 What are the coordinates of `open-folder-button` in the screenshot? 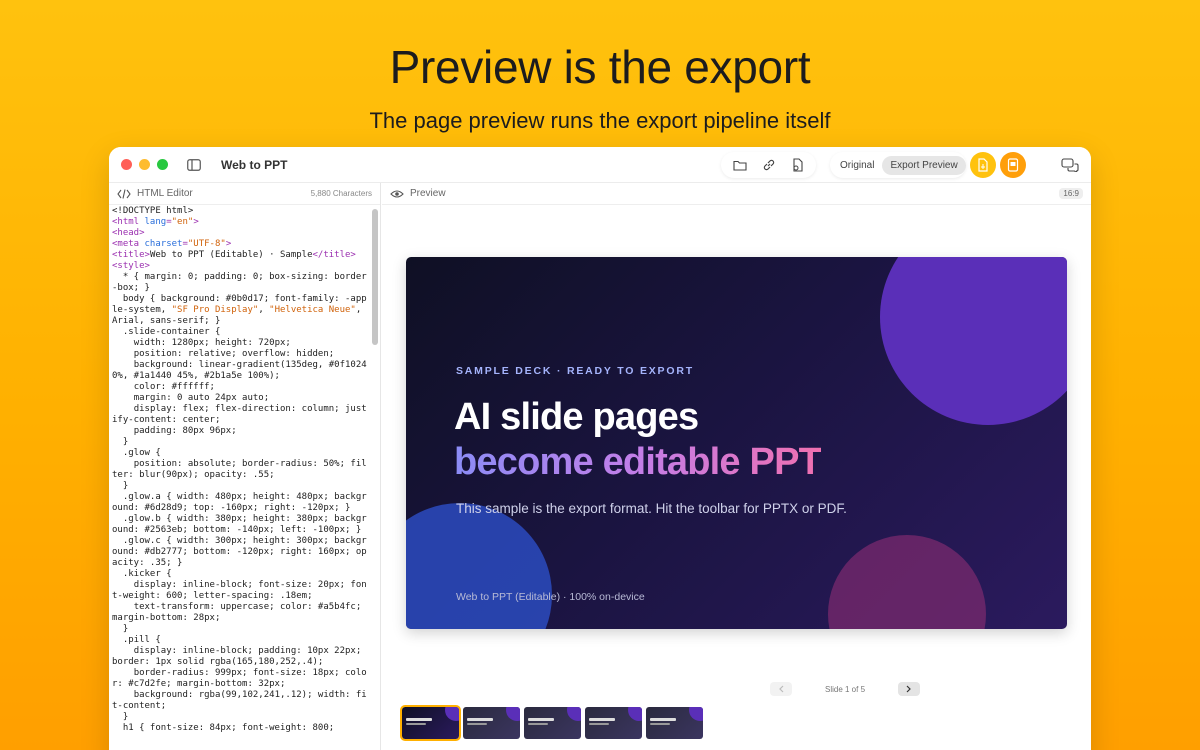 It's located at (740, 165).